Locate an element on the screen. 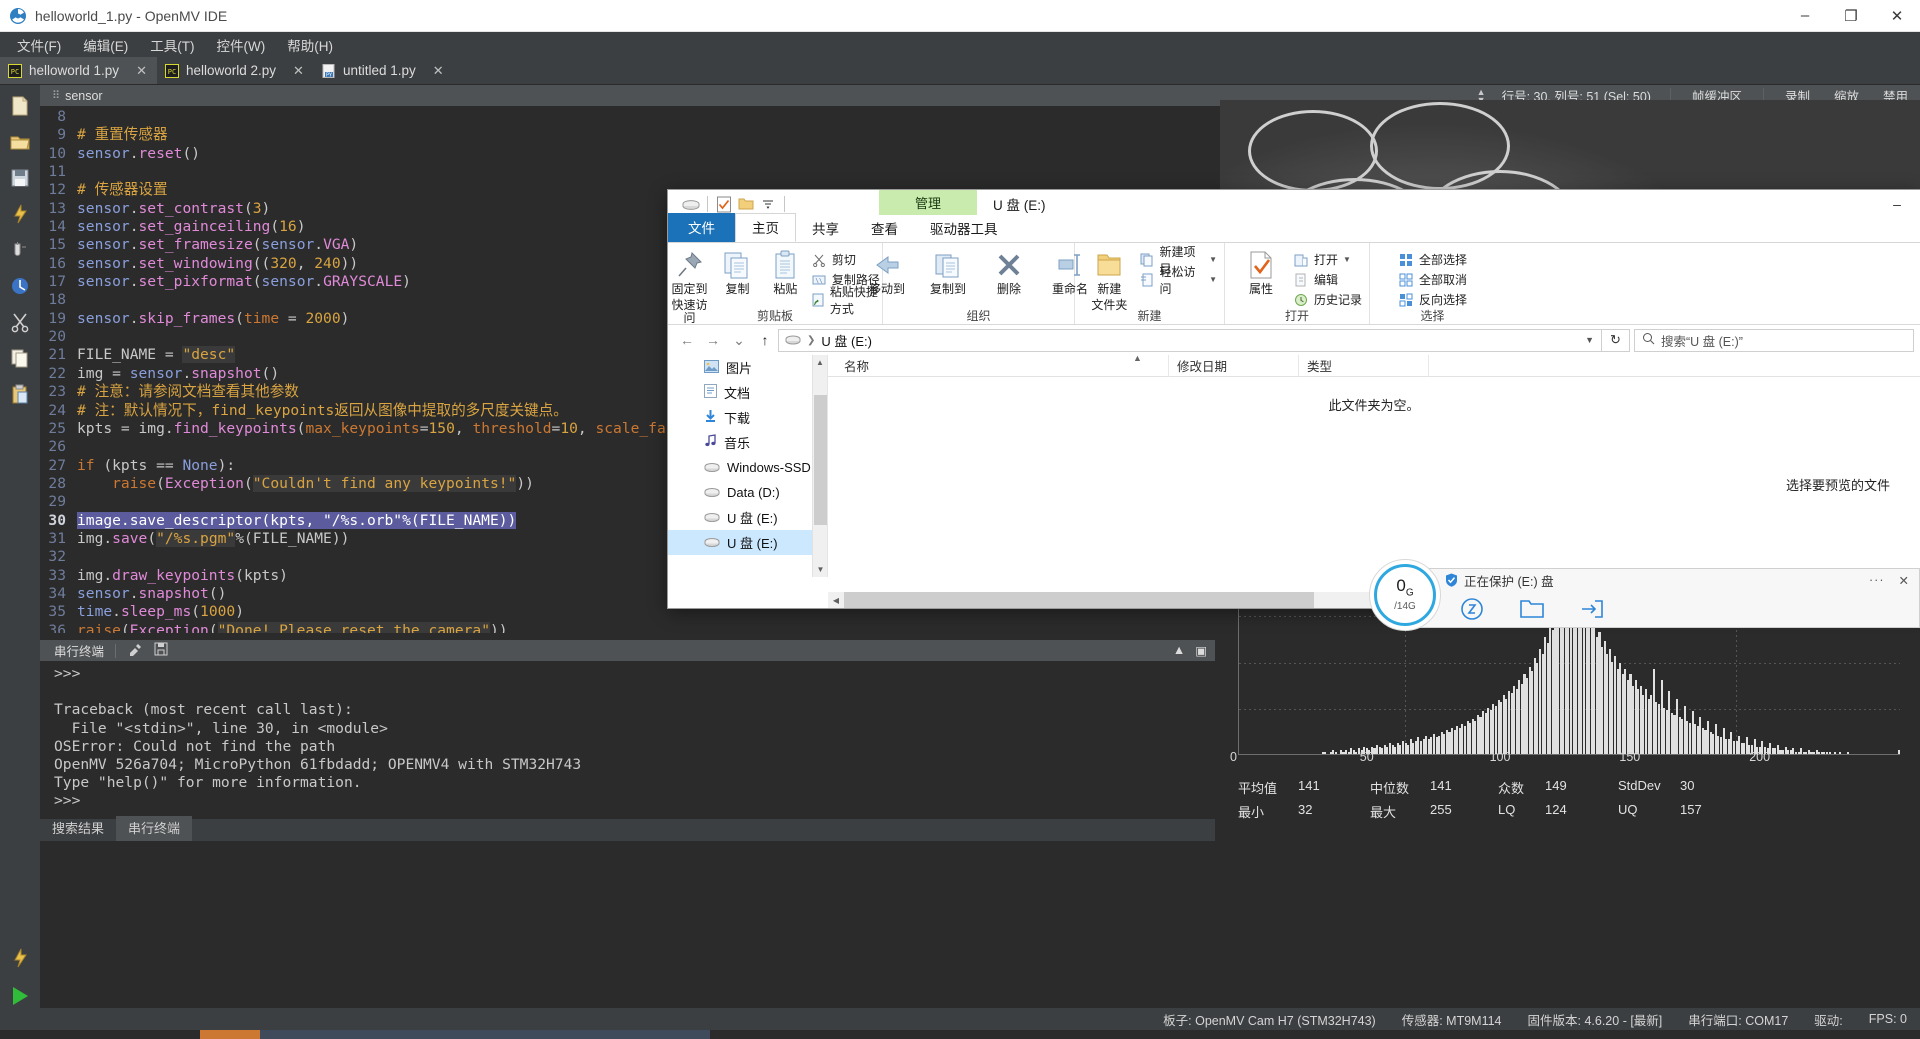  search-input: 搜索“U 盘 (E:)” is located at coordinates (1702, 340).